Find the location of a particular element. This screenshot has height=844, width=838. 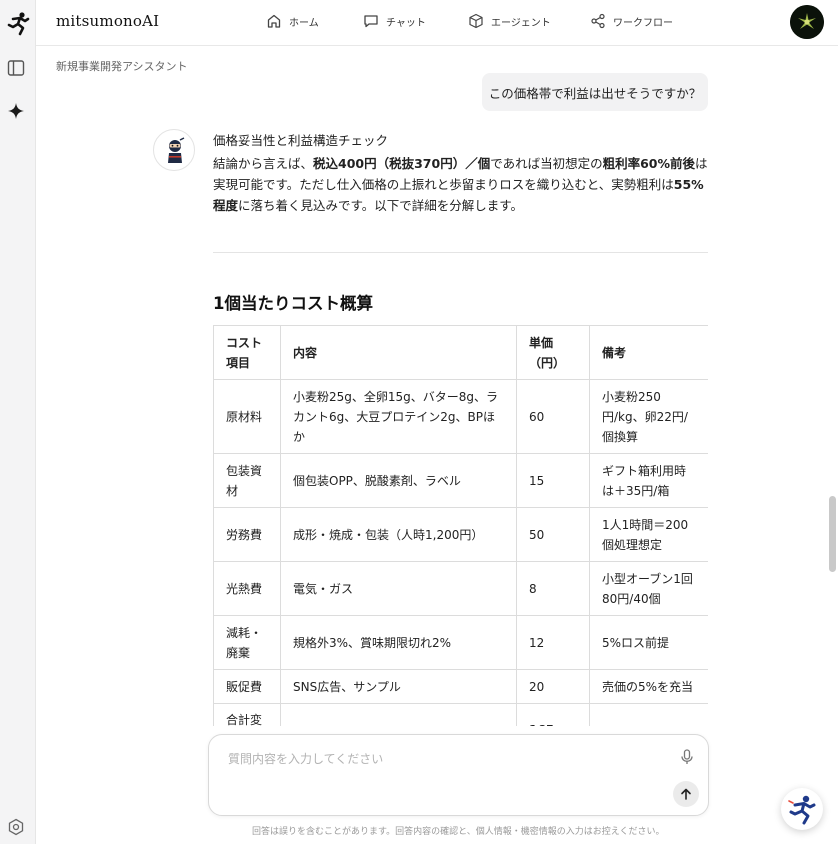

nav-agent: エージェント is located at coordinates (509, 21).